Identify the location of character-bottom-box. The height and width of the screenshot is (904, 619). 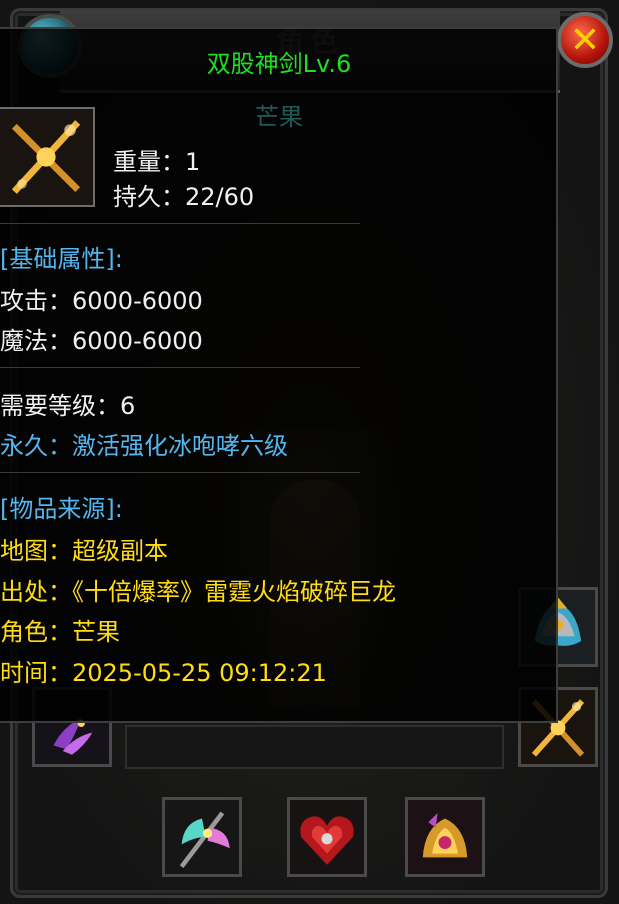
(314, 747).